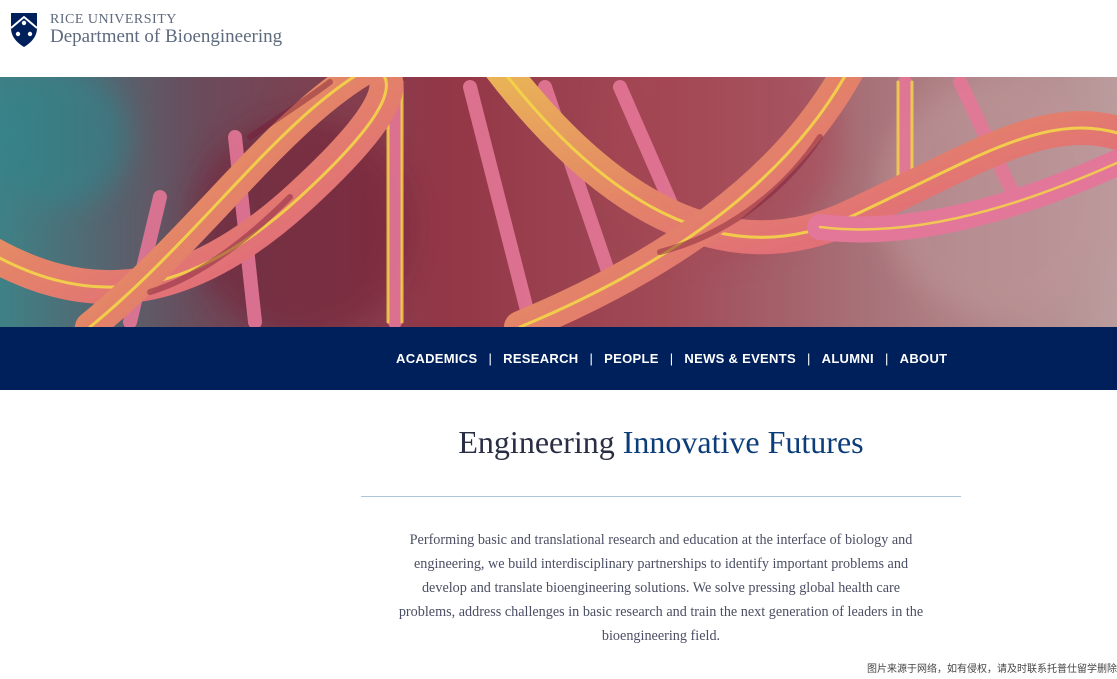 The height and width of the screenshot is (679, 1117). I want to click on nav-item-research: RESEARCH, so click(540, 358).